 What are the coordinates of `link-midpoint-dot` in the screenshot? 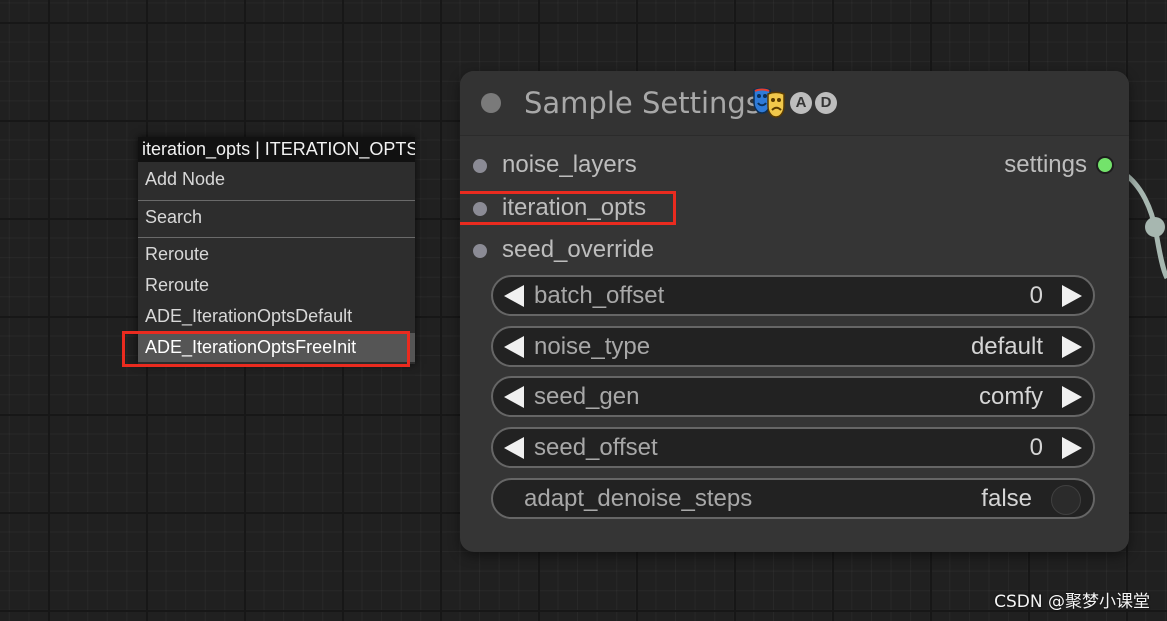 It's located at (1155, 227).